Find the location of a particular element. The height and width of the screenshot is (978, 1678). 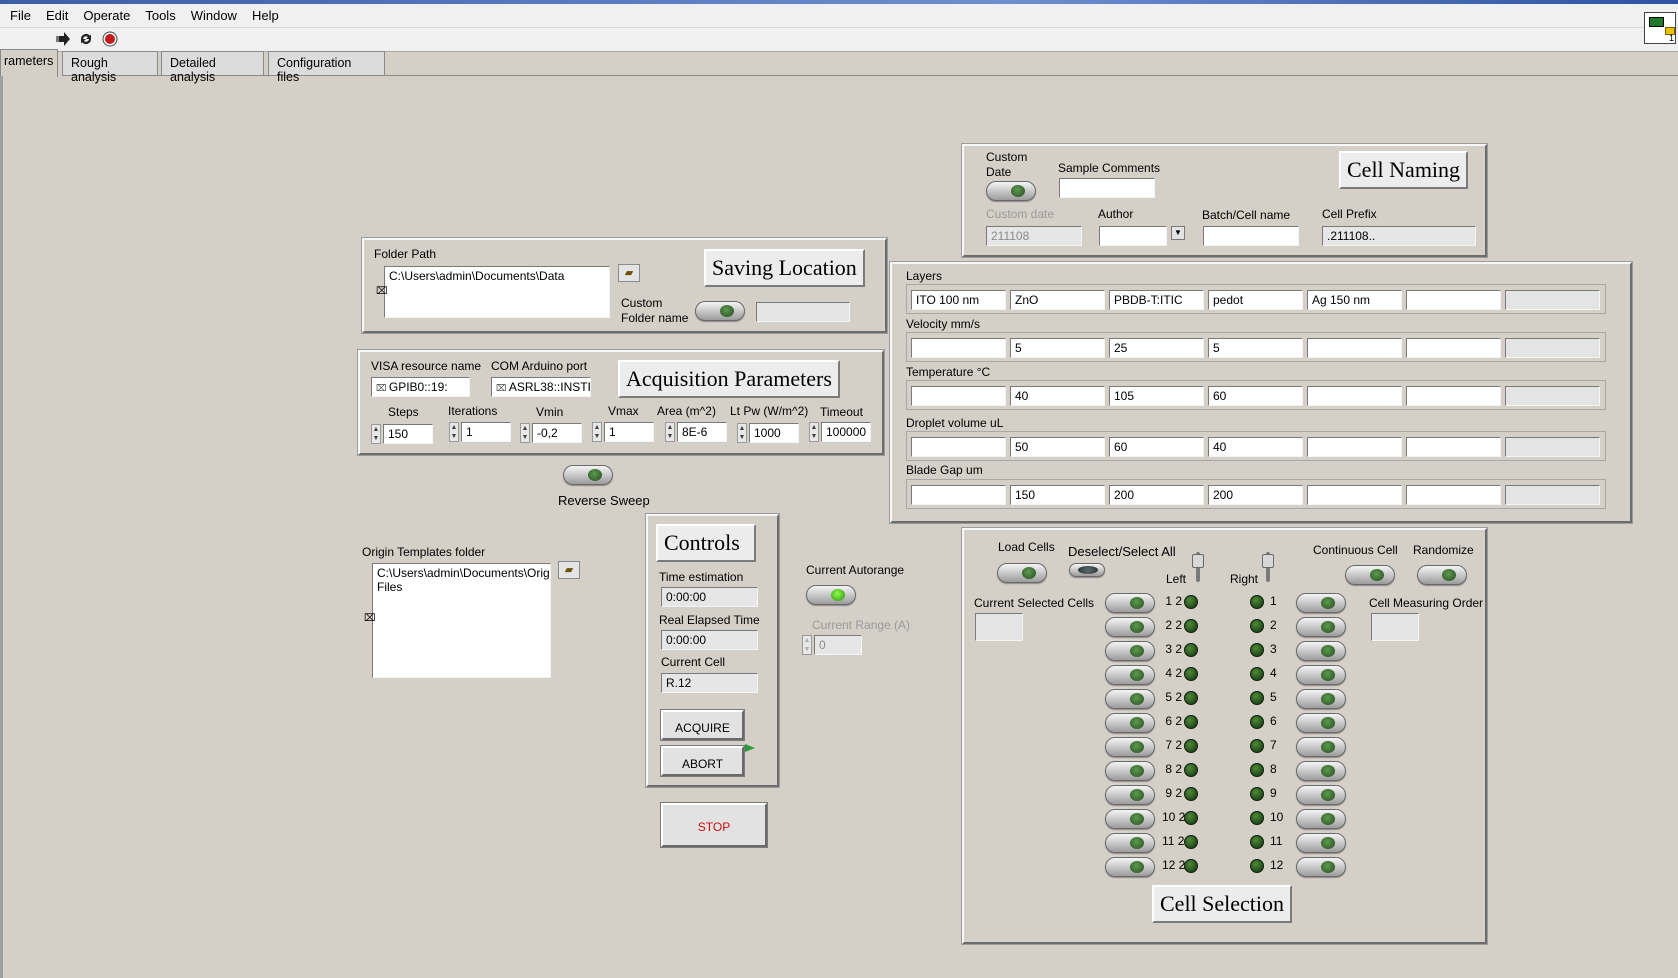

current-autorange-toggle is located at coordinates (831, 595).